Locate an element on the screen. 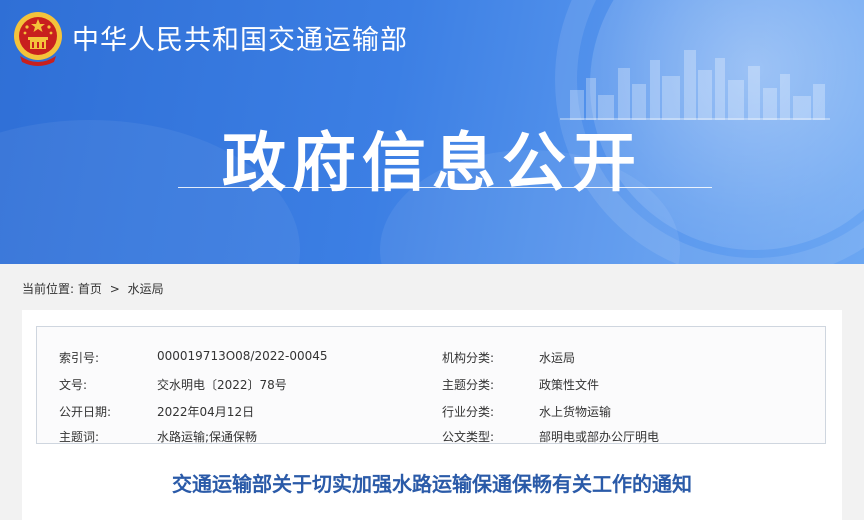  metadata-label: 公文类型: is located at coordinates (468, 437).